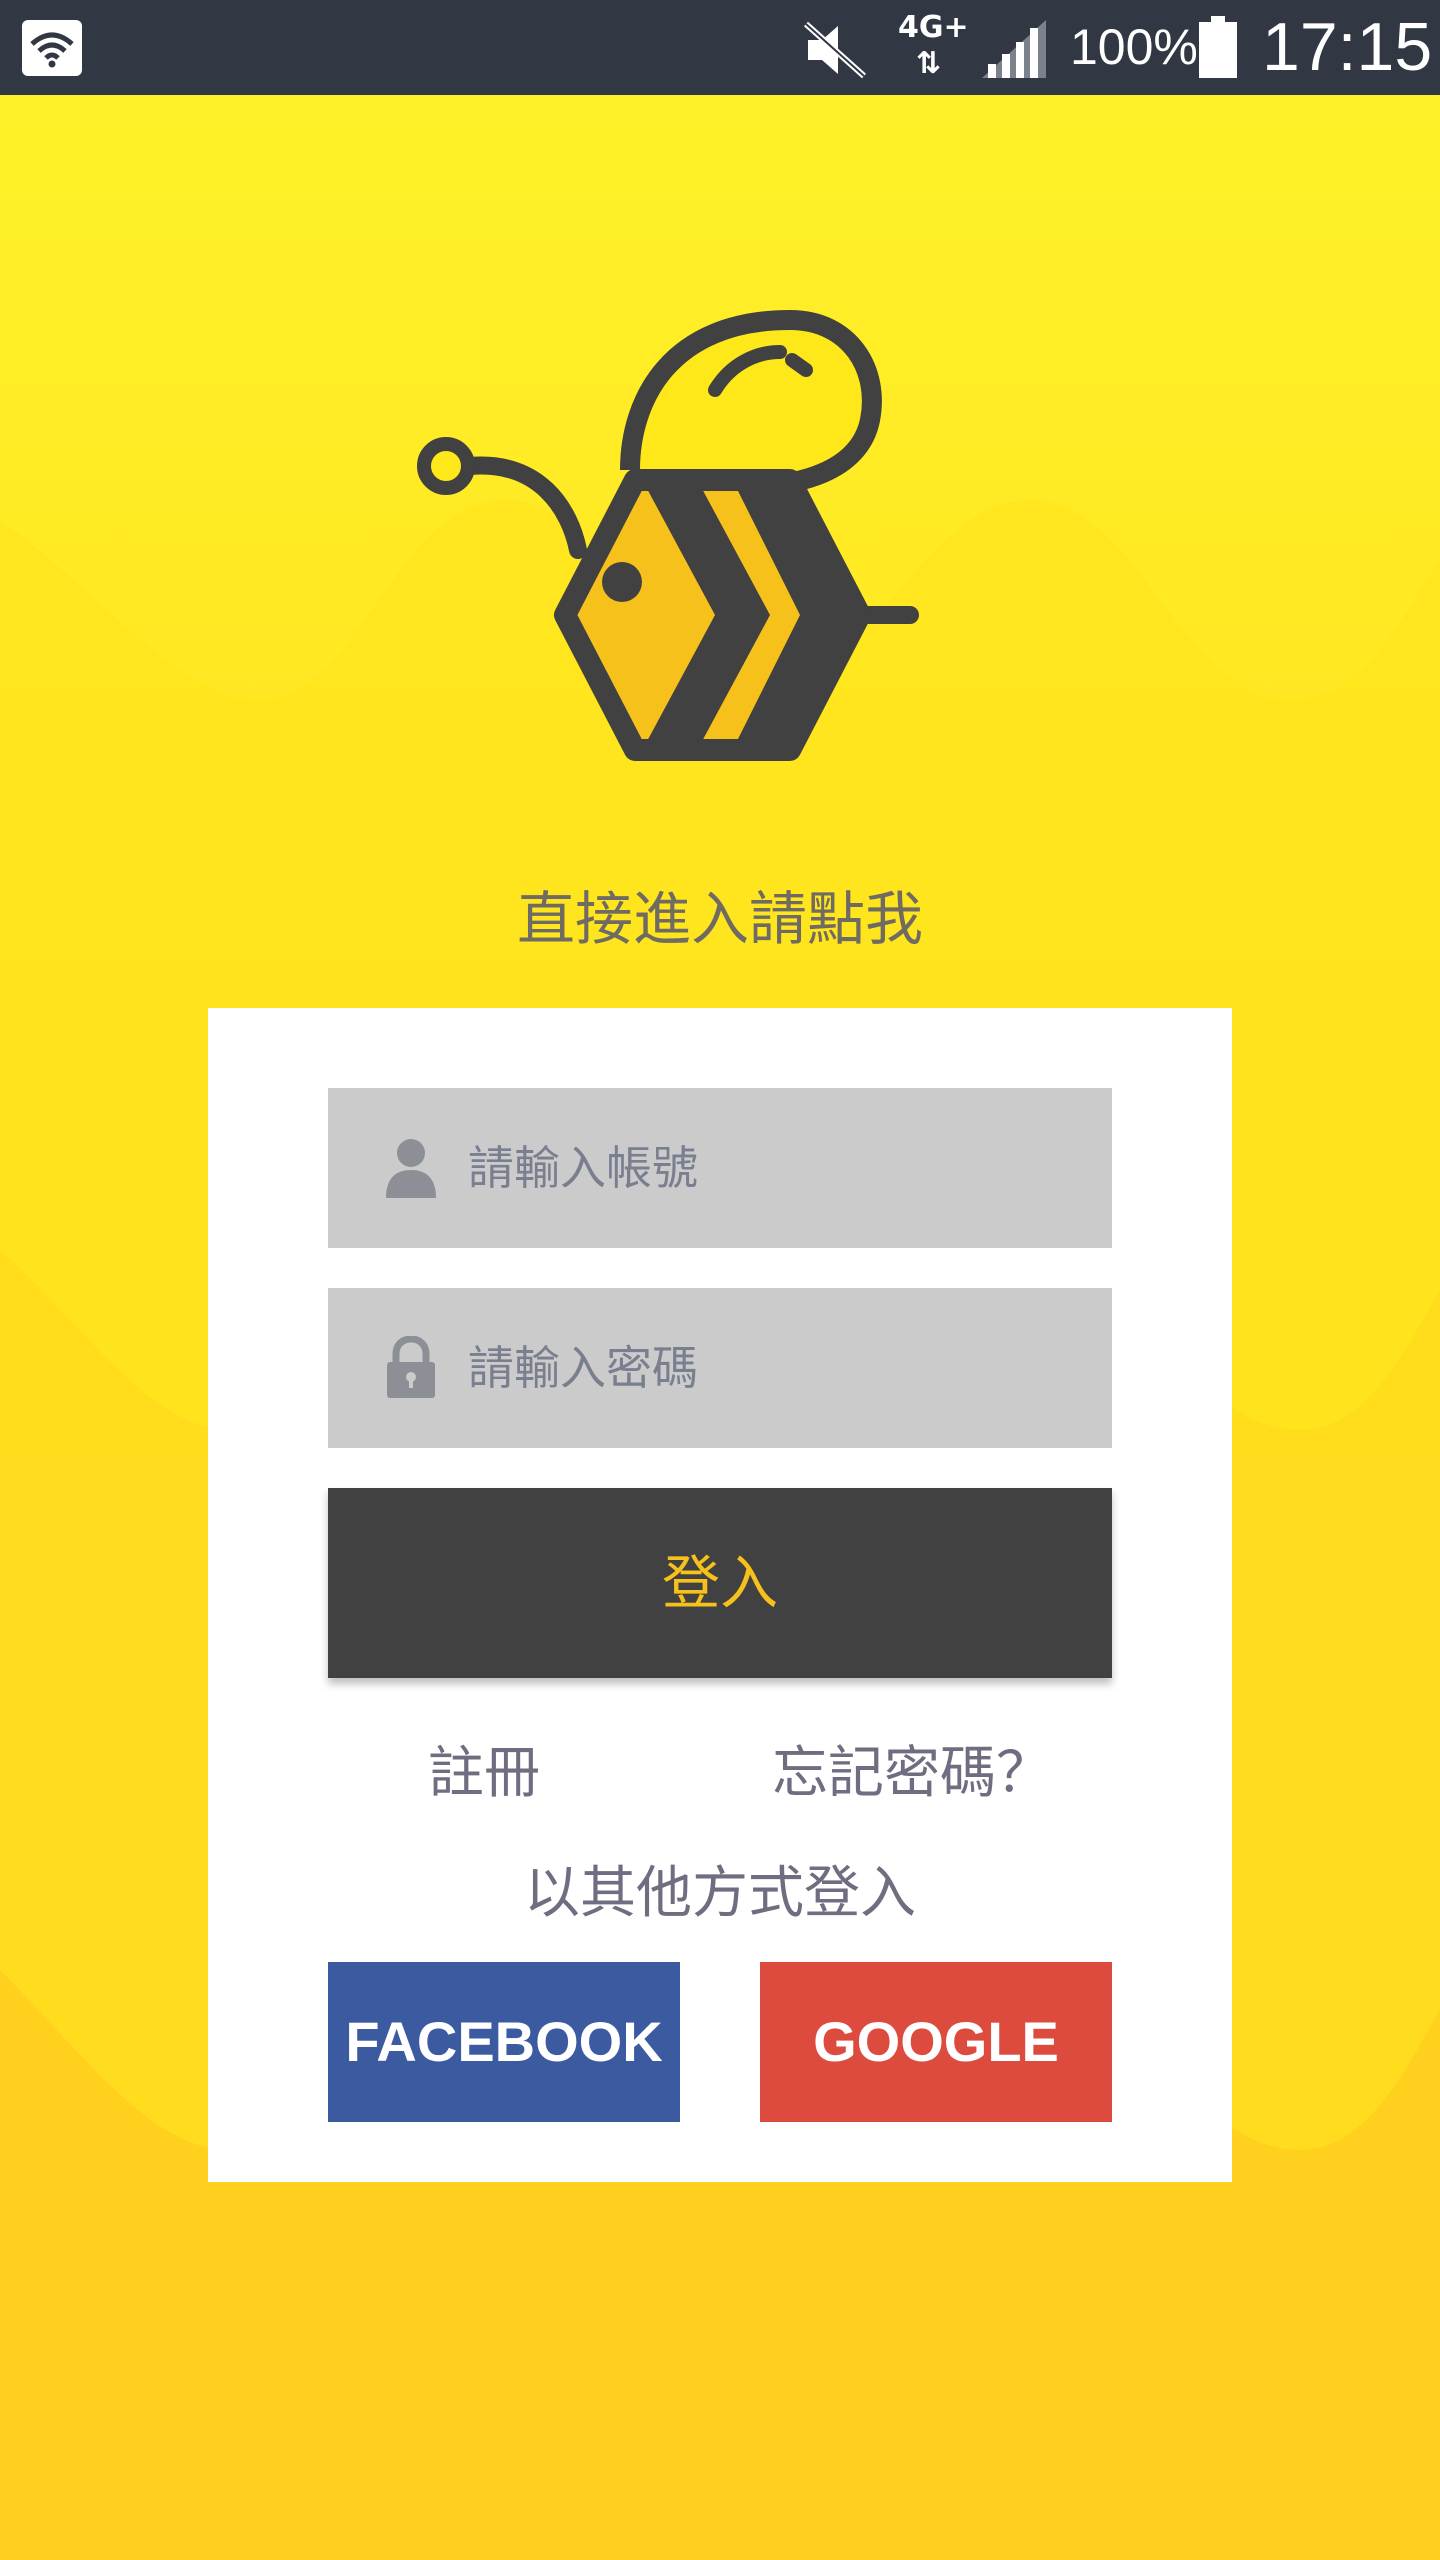 The height and width of the screenshot is (2560, 1440). What do you see at coordinates (768, 1368) in the screenshot?
I see `password-input` at bounding box center [768, 1368].